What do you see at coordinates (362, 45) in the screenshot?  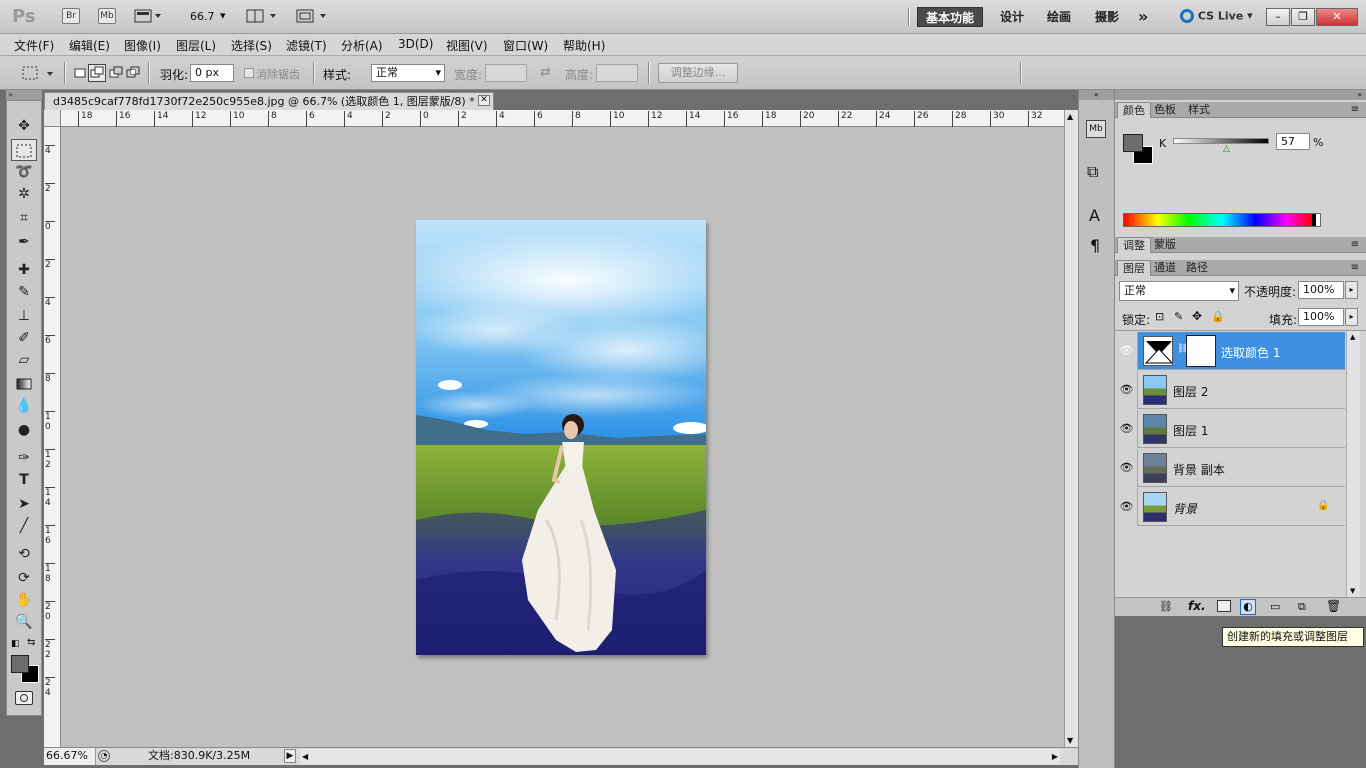 I see `menu-analysis: 分析(A)` at bounding box center [362, 45].